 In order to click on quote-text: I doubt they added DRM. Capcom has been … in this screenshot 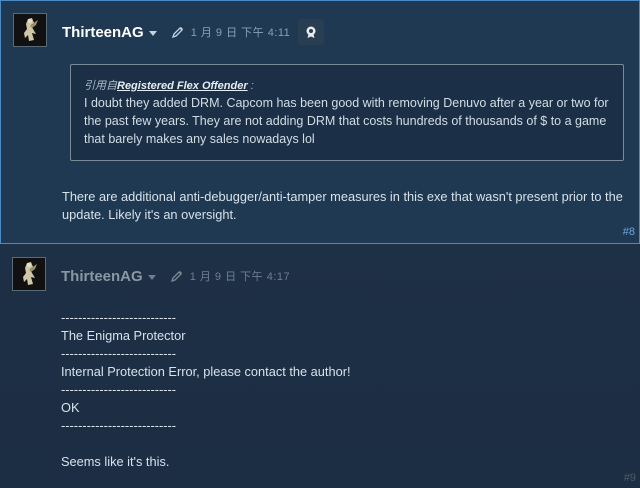, I will do `click(346, 121)`.